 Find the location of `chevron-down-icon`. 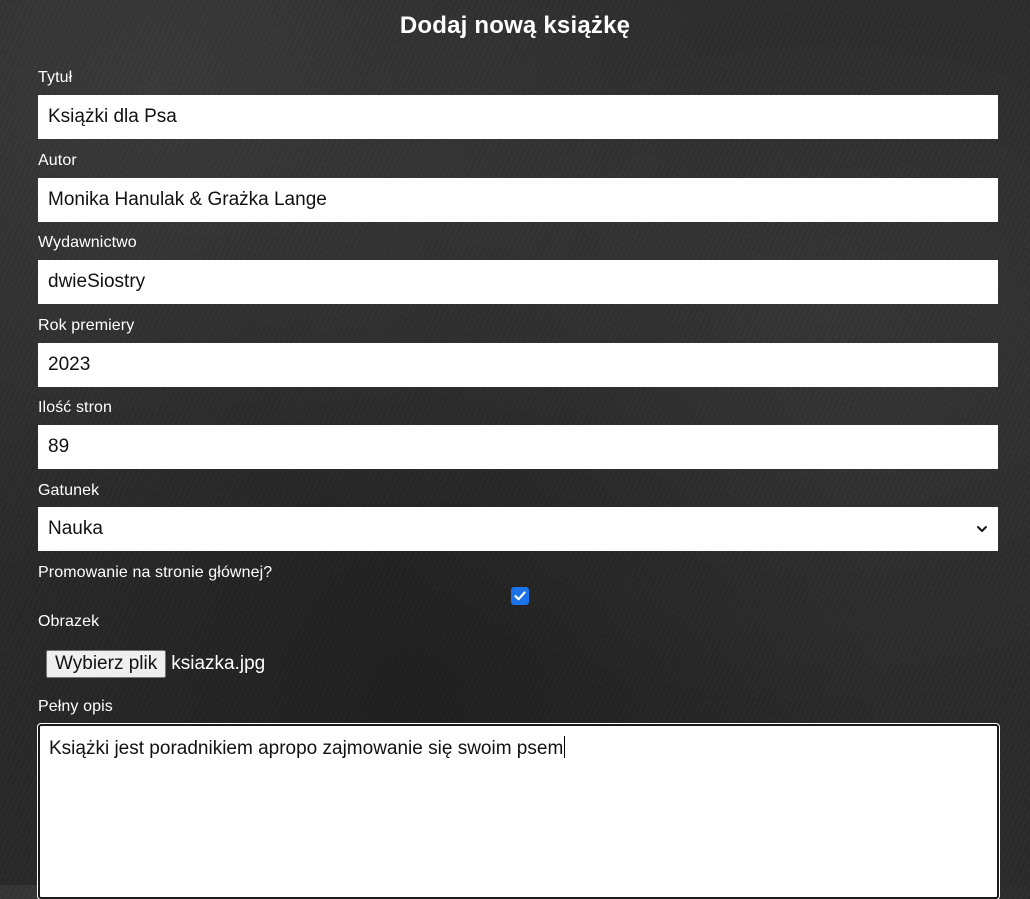

chevron-down-icon is located at coordinates (982, 529).